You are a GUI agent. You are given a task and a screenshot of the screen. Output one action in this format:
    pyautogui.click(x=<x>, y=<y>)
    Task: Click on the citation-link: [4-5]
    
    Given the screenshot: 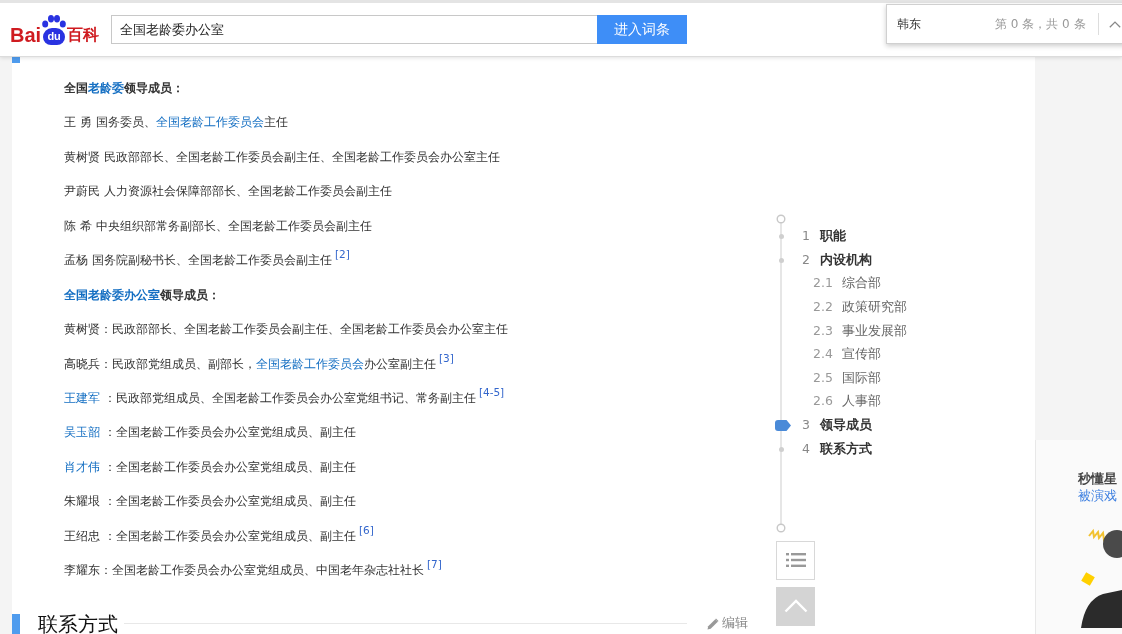 What is the action you would take?
    pyautogui.click(x=491, y=391)
    